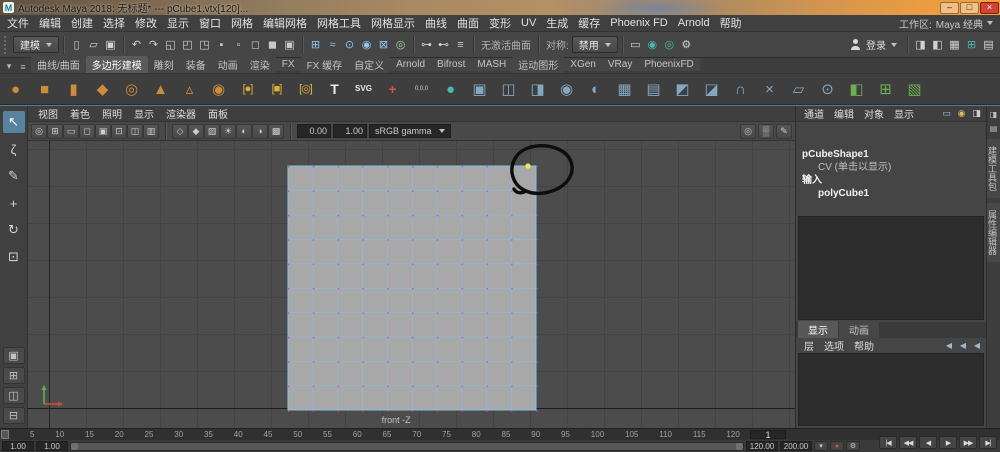 This screenshot has width=1000, height=452. What do you see at coordinates (769, 89) in the screenshot?
I see `multi-cut: ×` at bounding box center [769, 89].